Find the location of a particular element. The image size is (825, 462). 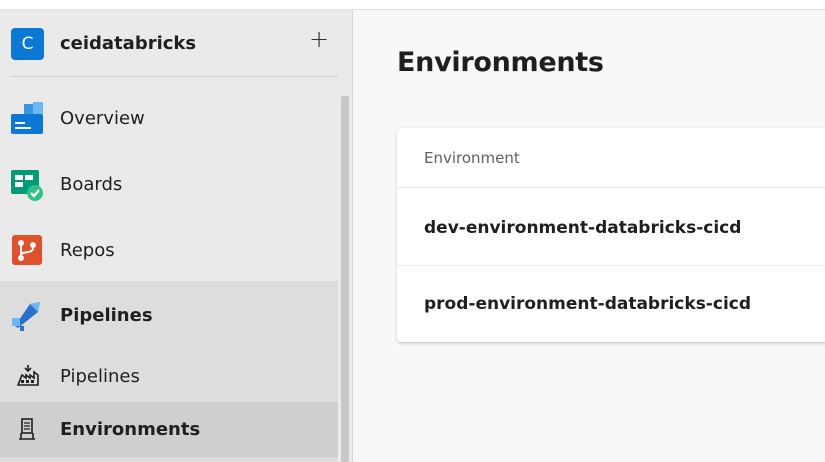

sidebar-subitem-environments: Environments is located at coordinates (169, 429).